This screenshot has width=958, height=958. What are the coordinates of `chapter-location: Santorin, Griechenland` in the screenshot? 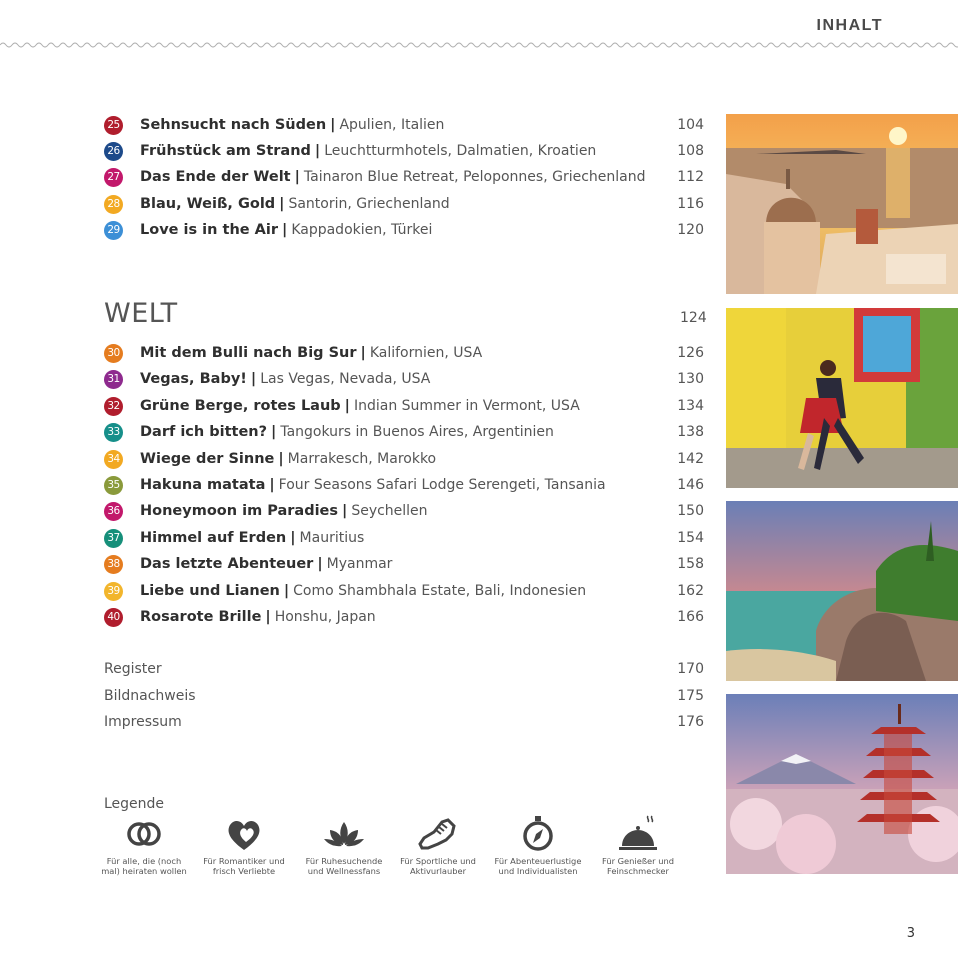 It's located at (369, 204).